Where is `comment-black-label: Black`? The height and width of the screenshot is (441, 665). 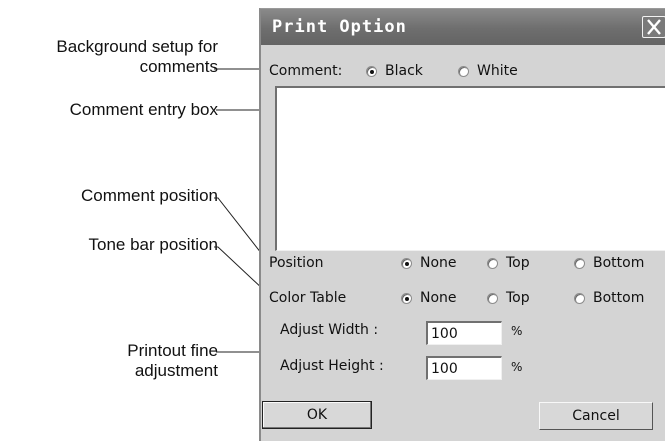
comment-black-label: Black is located at coordinates (404, 71).